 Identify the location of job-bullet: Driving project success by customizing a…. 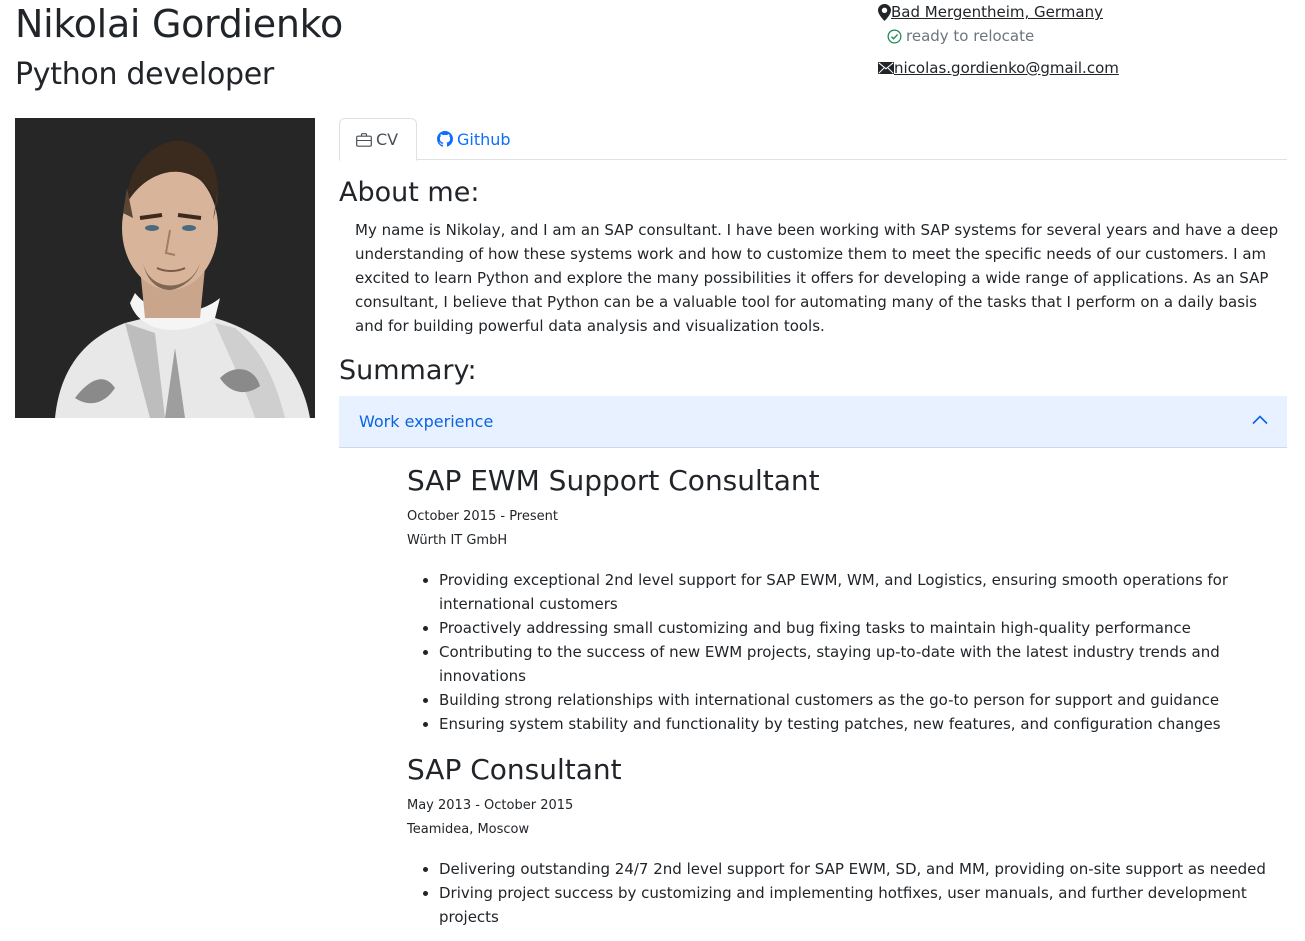
(853, 905).